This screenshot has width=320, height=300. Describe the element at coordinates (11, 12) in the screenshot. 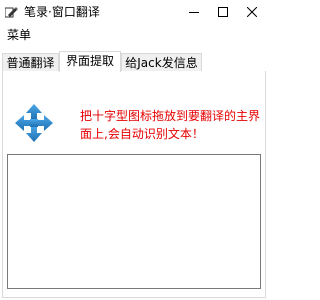

I see `pen-icon` at that location.